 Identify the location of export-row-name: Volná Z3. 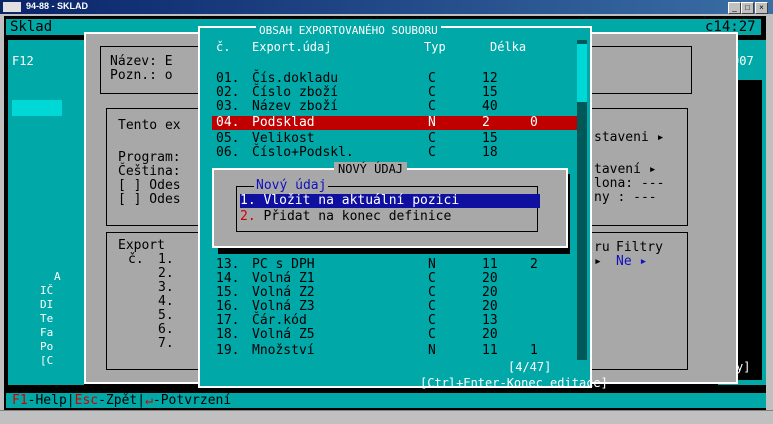
(283, 307).